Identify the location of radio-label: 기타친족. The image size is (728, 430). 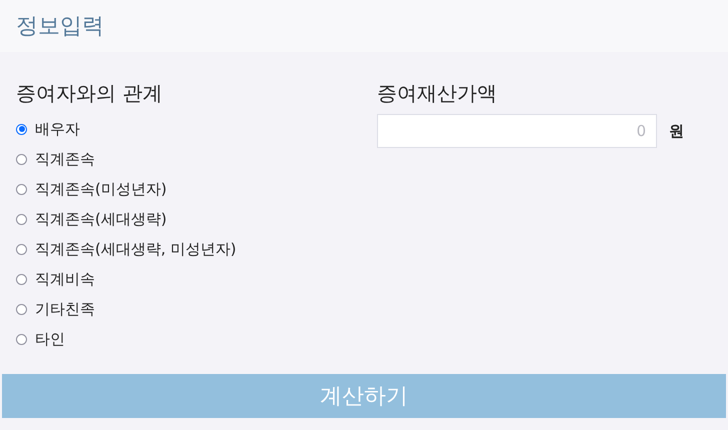
(65, 309).